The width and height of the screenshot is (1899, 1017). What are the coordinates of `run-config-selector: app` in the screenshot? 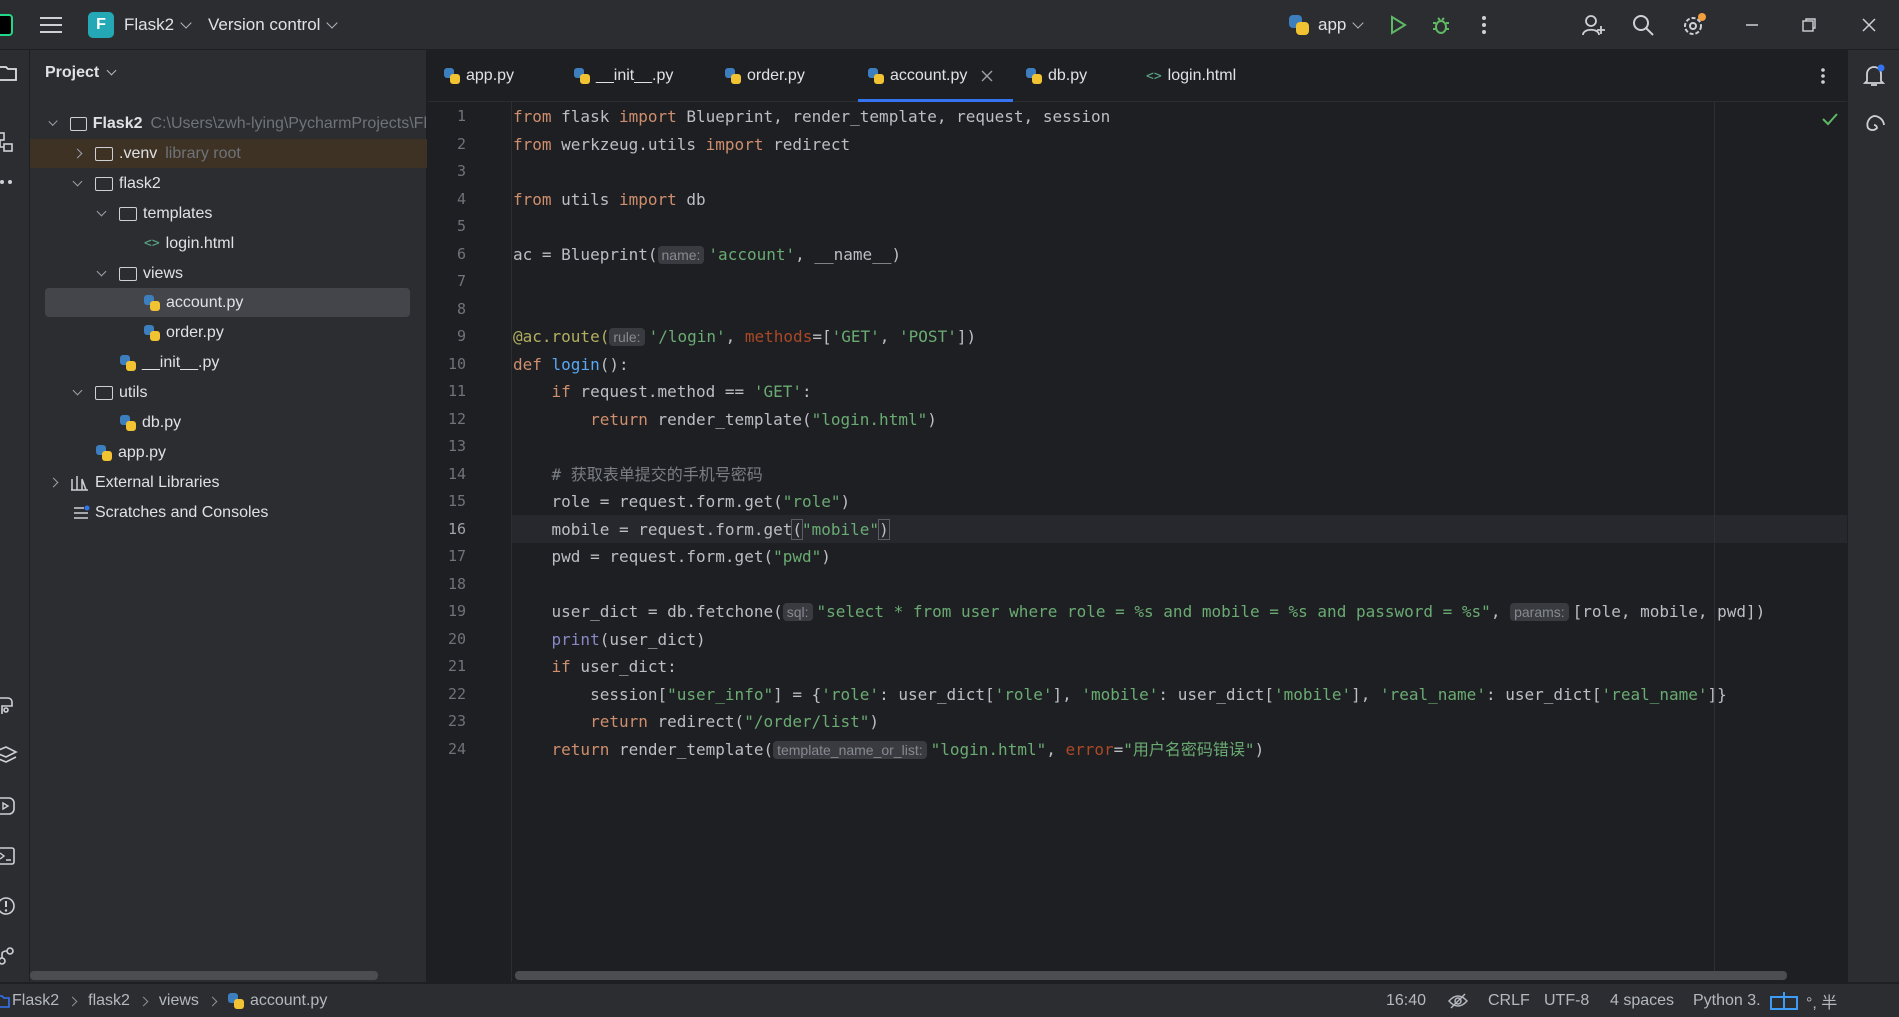 It's located at (1326, 25).